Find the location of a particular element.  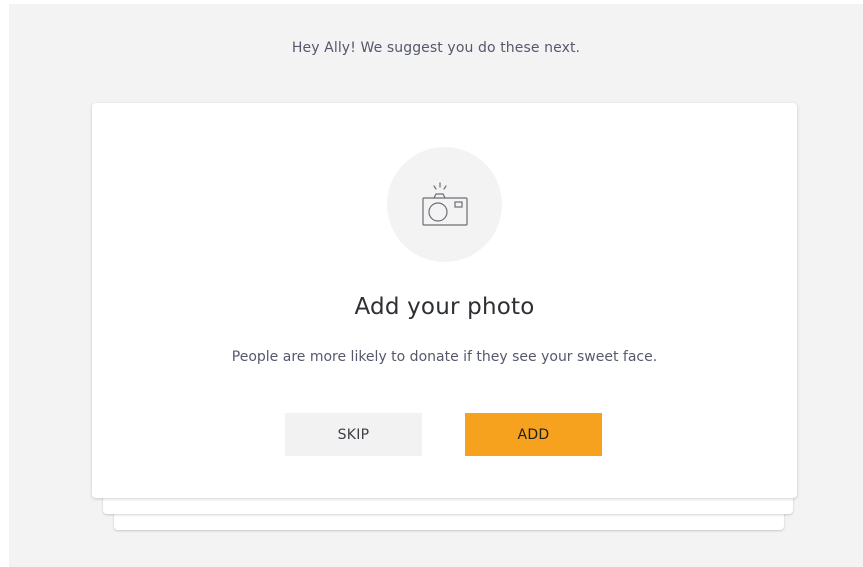

icon-circle is located at coordinates (444, 204).